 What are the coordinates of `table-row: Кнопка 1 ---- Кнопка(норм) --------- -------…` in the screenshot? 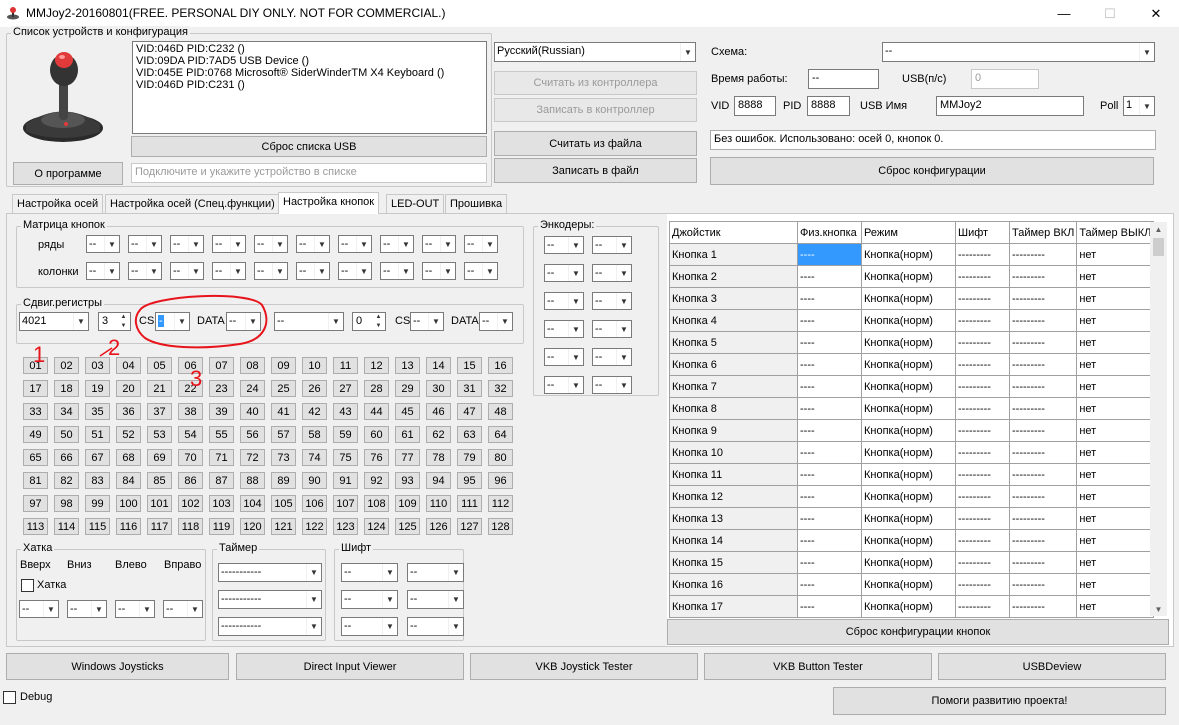 It's located at (912, 254).